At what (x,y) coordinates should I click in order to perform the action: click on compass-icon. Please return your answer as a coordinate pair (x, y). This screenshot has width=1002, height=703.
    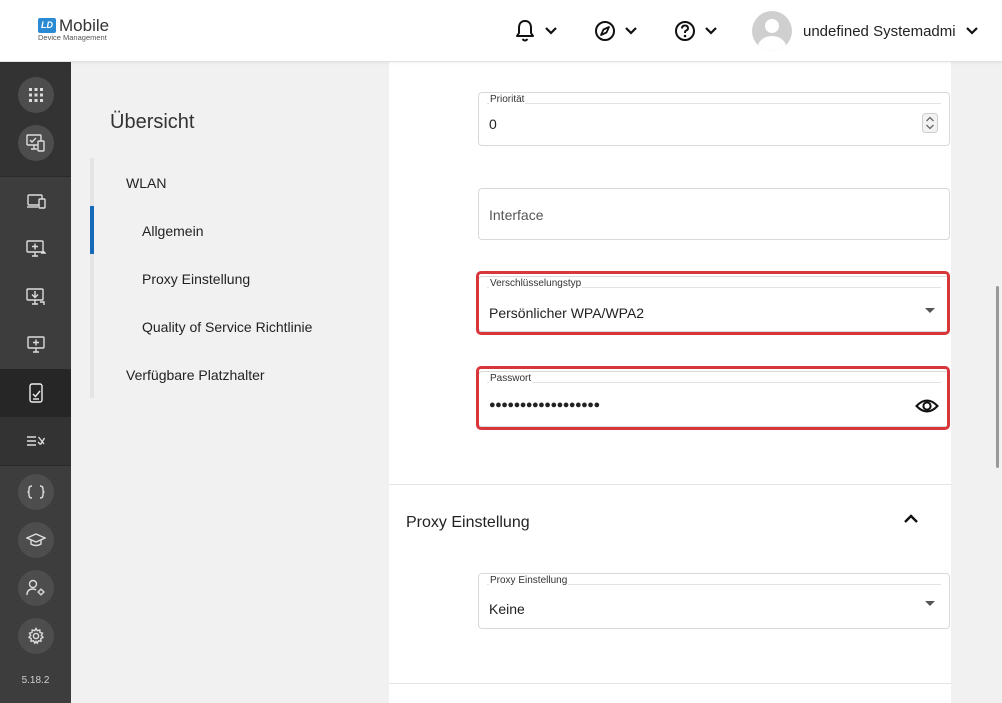
    Looking at the image, I should click on (605, 31).